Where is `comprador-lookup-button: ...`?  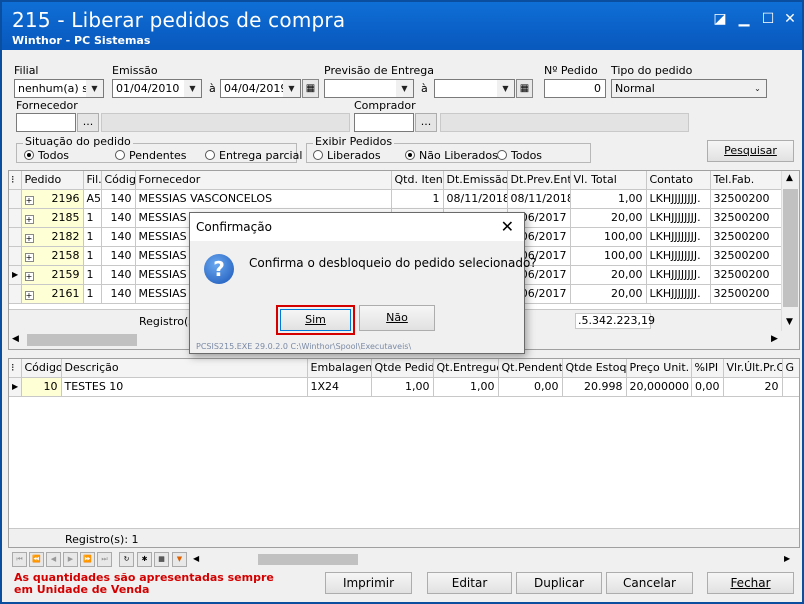 comprador-lookup-button: ... is located at coordinates (426, 122).